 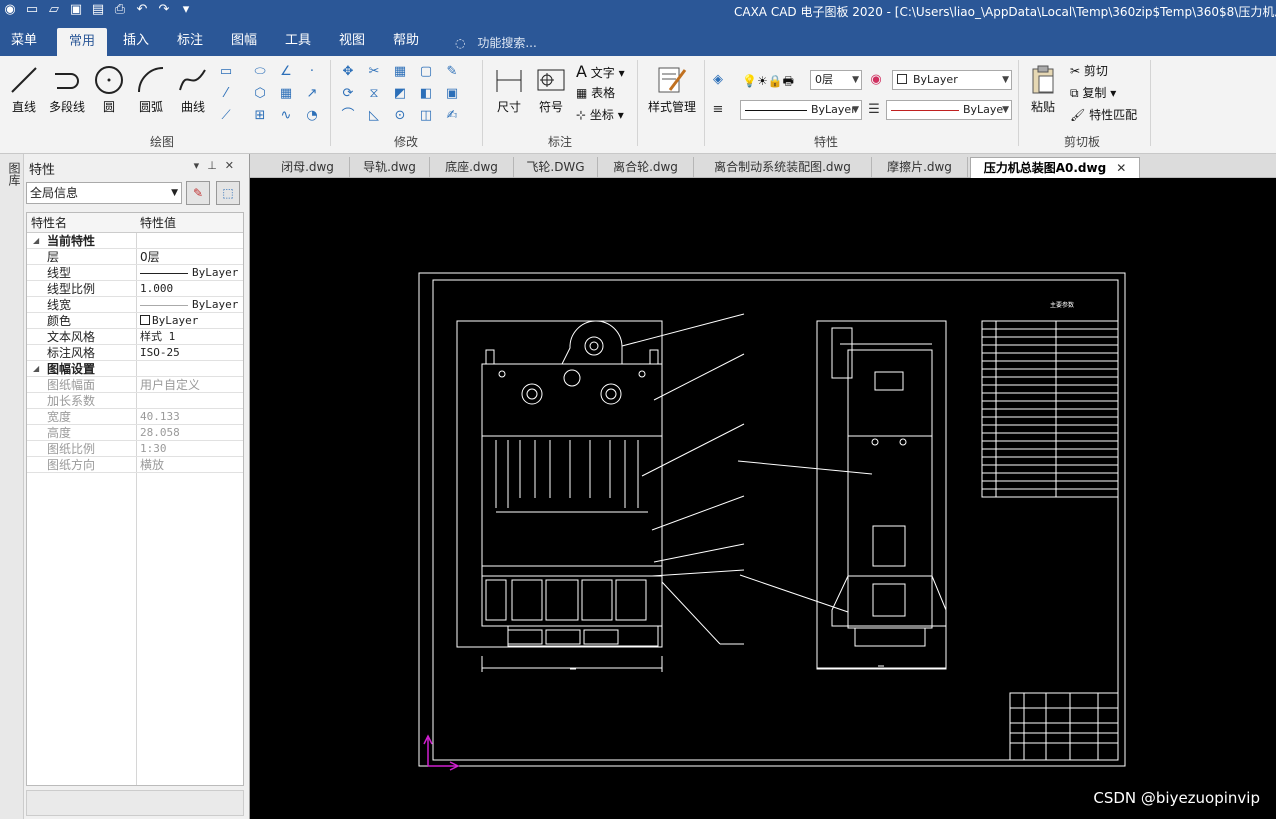 I want to click on quick-select-button: ✎, so click(x=198, y=193).